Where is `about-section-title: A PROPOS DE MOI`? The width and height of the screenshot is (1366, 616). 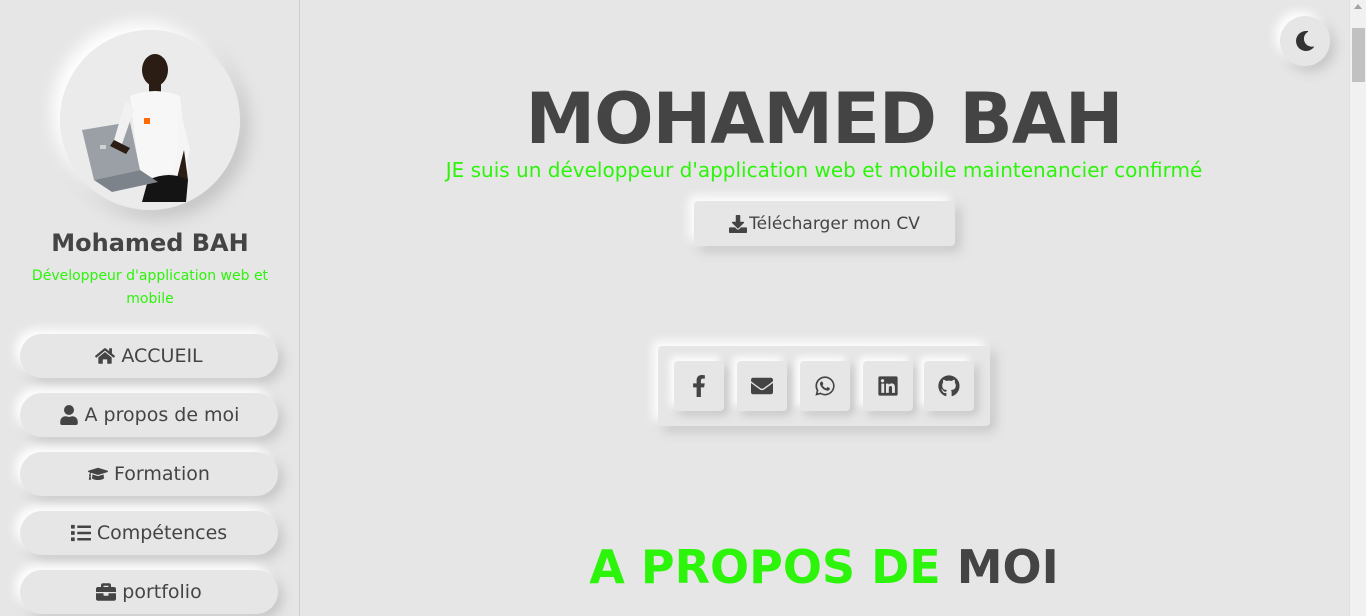
about-section-title: A PROPOS DE MOI is located at coordinates (824, 567).